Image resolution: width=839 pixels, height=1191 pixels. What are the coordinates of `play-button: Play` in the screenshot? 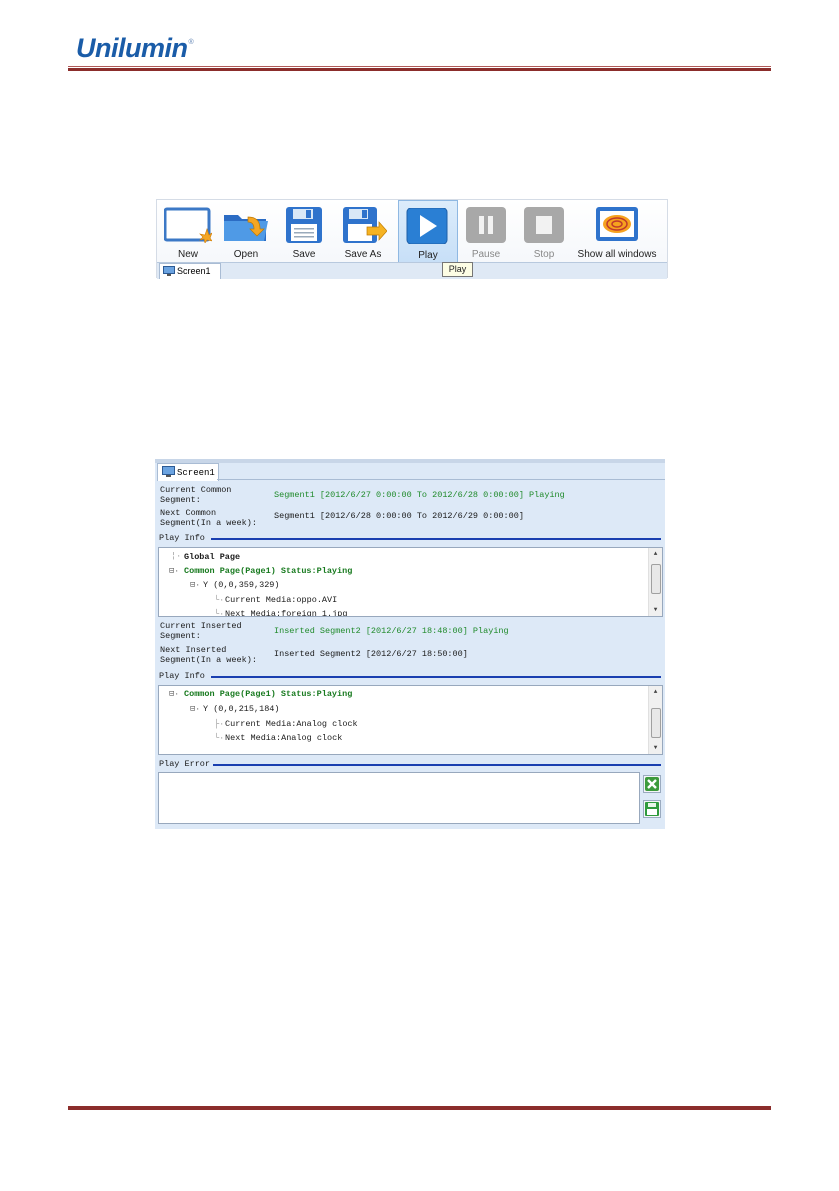 It's located at (428, 232).